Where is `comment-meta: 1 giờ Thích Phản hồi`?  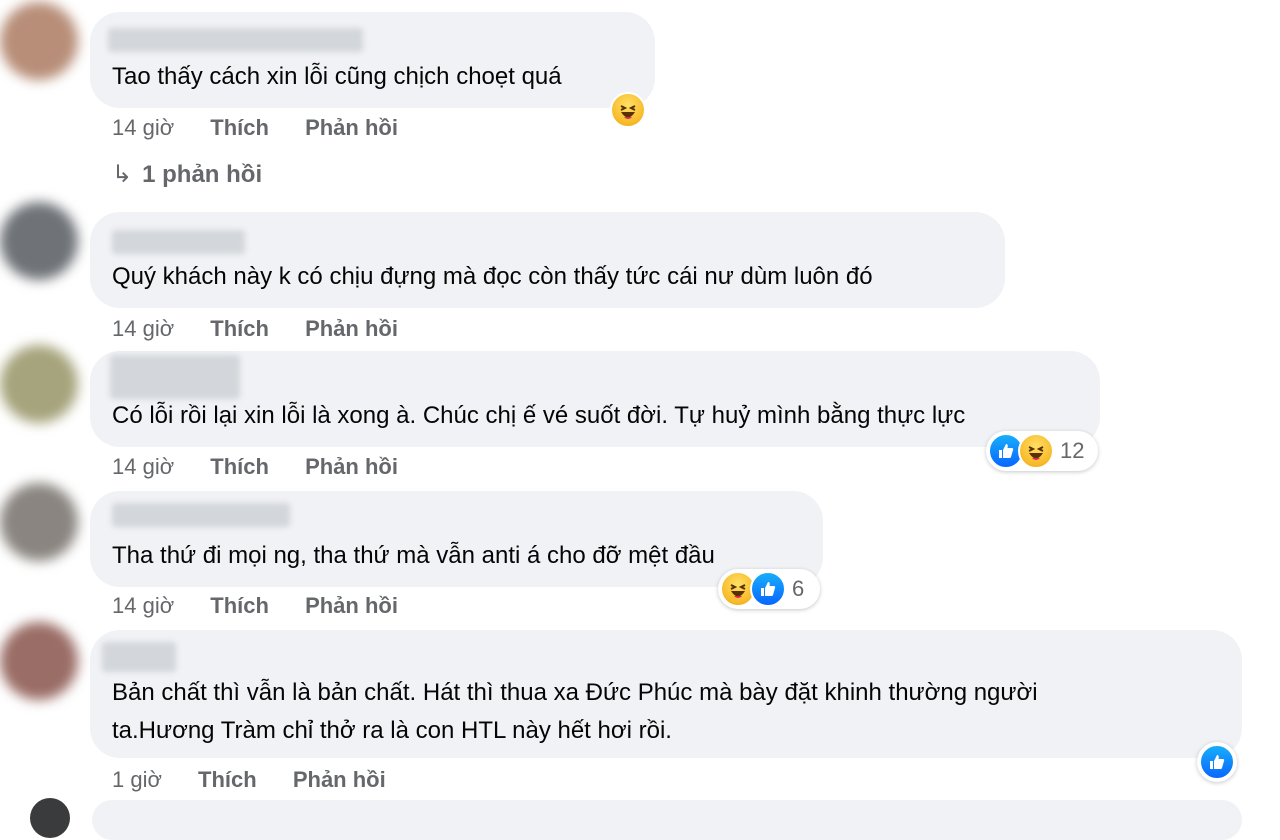
comment-meta: 1 giờ Thích Phản hồi is located at coordinates (264, 780).